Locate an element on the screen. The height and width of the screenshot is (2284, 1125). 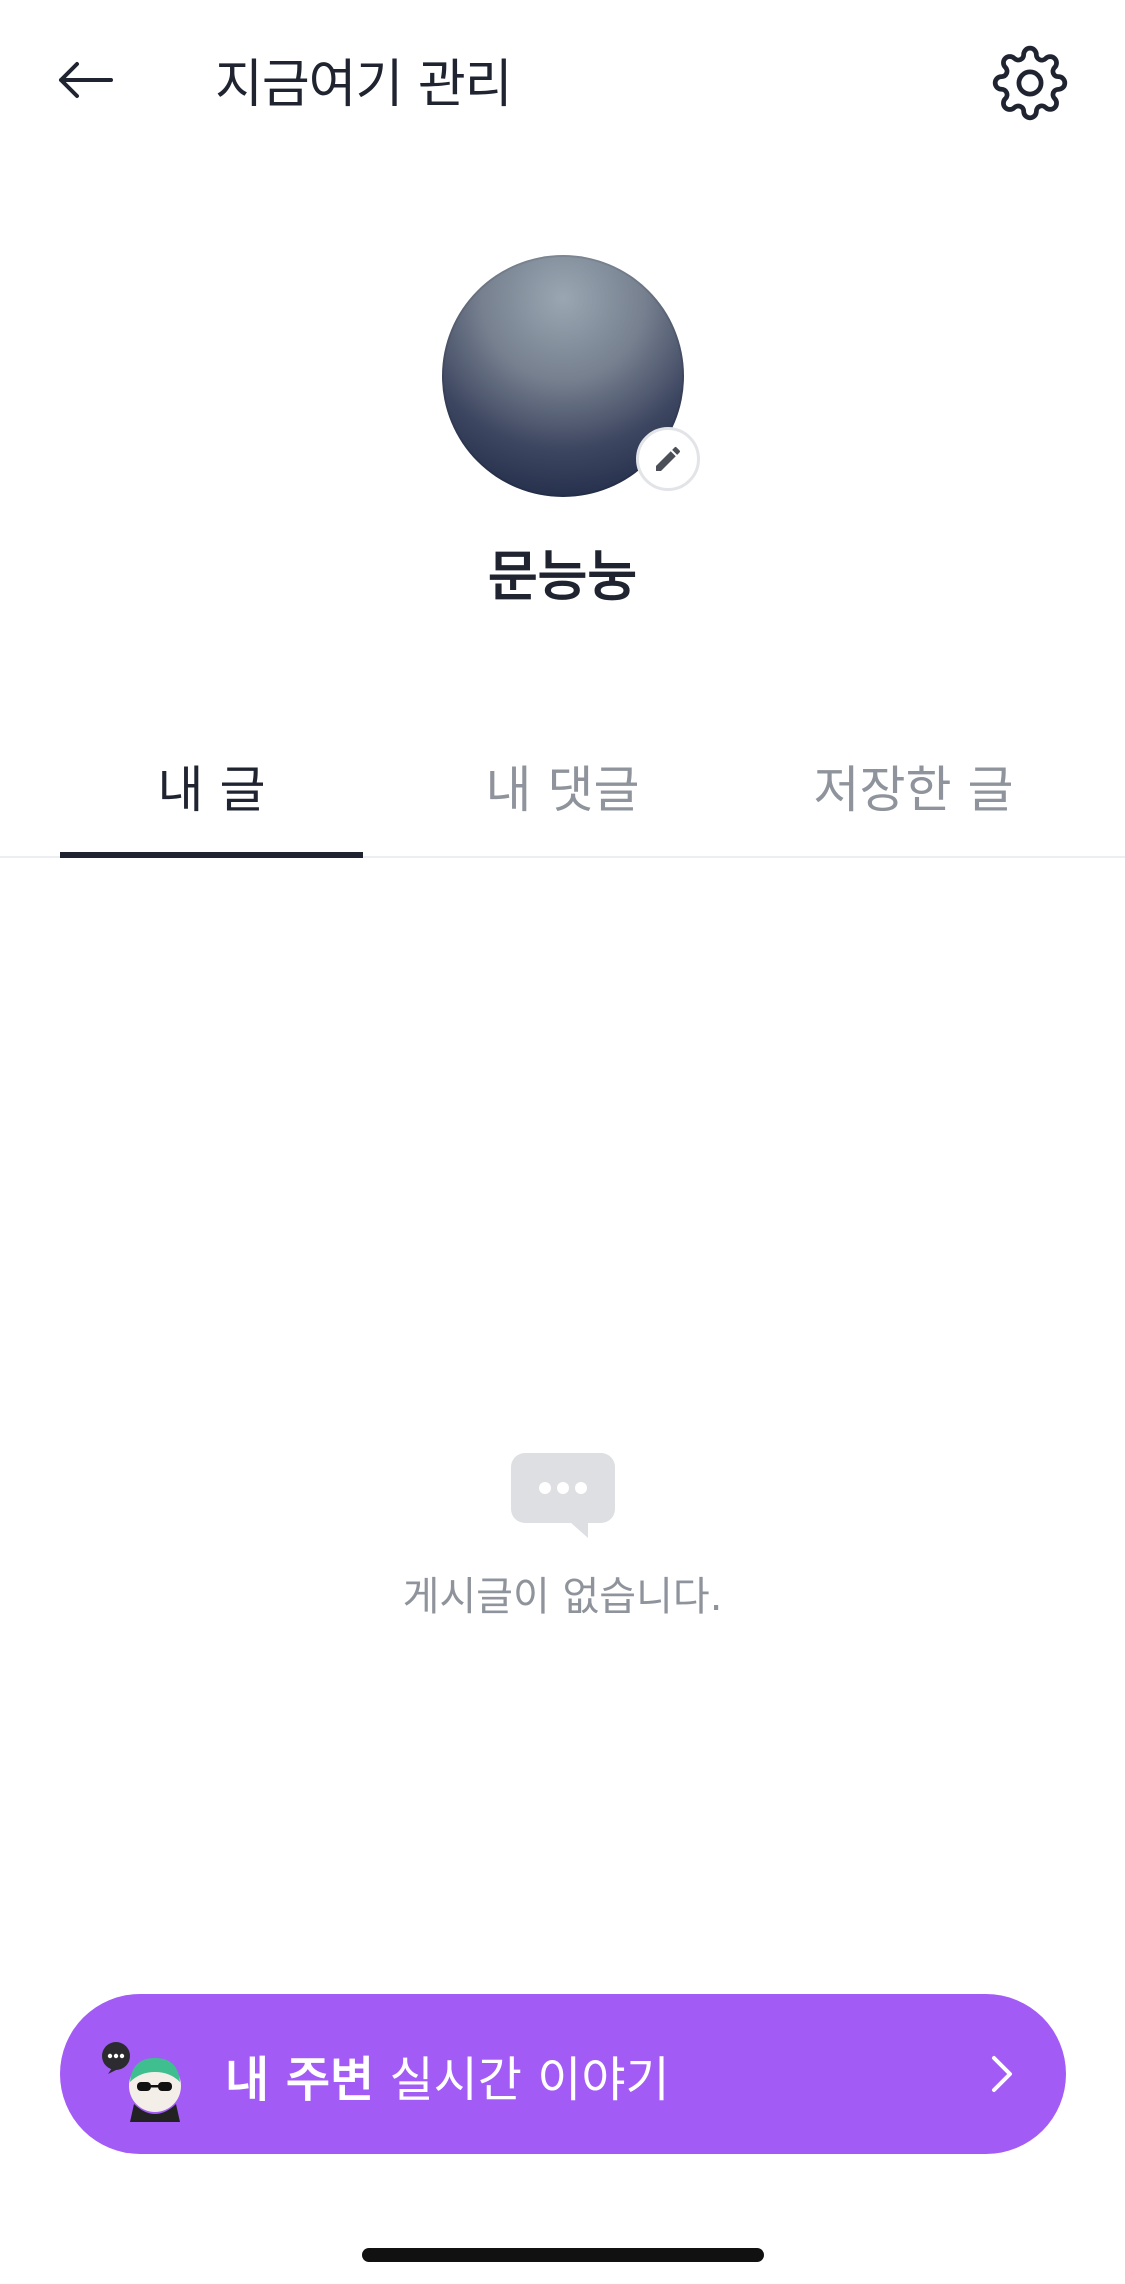
back-button is located at coordinates (85, 80).